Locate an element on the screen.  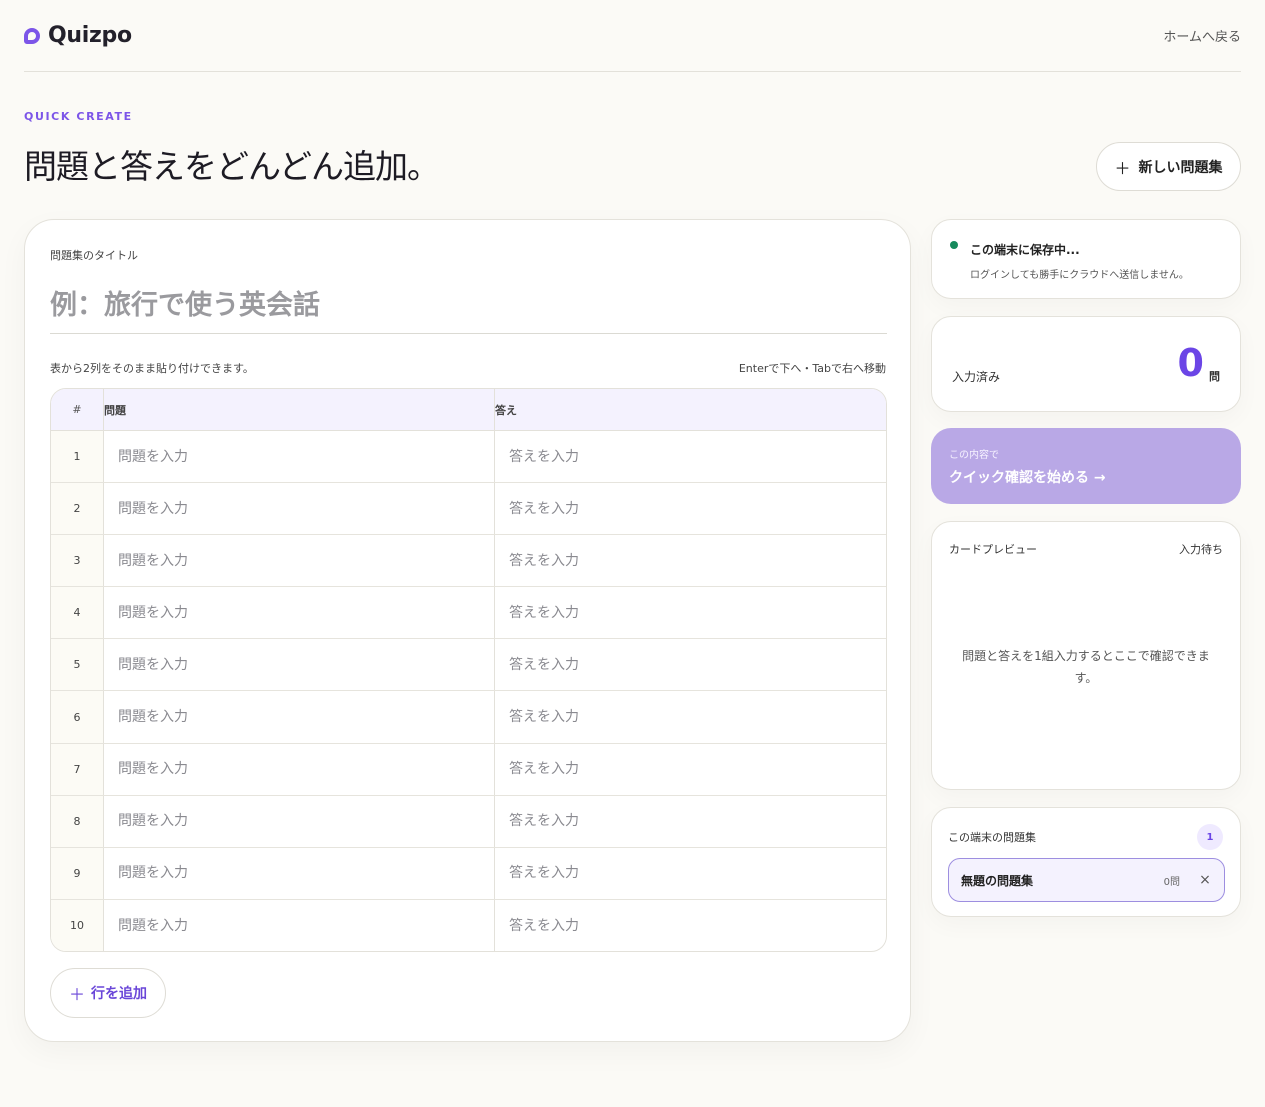
card-preview-panel: カードプレビュー 入力待ち 問題と答えを1組入力するとここで確認できます。 is located at coordinates (1086, 655).